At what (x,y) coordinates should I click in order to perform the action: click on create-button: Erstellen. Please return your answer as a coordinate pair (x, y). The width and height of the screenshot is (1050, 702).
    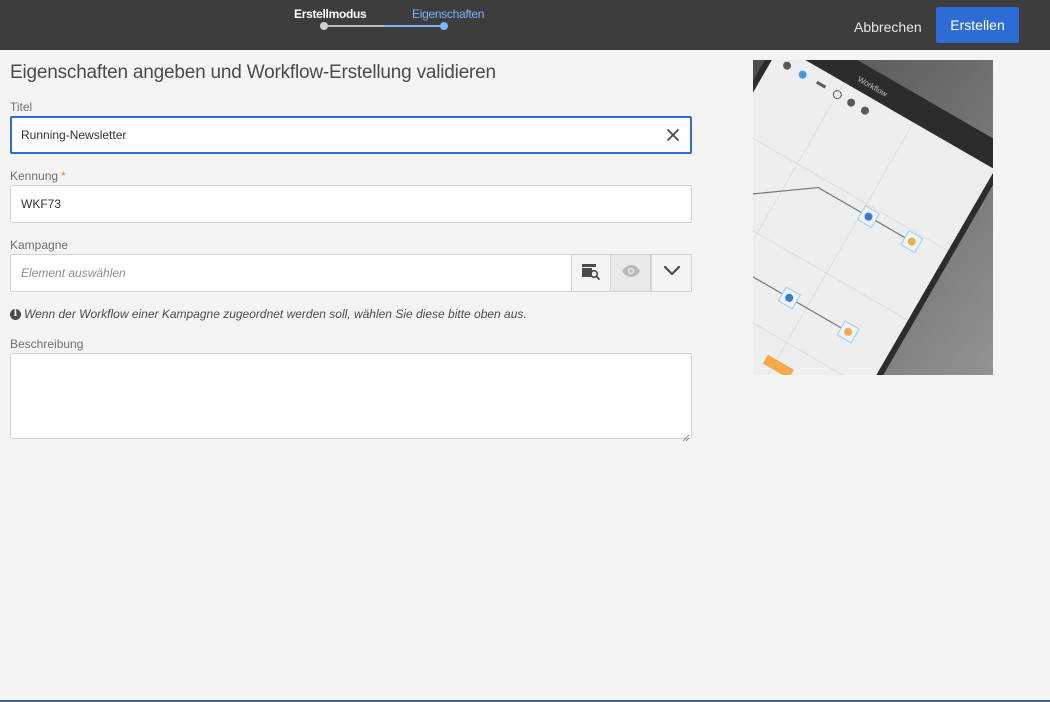
    Looking at the image, I should click on (977, 25).